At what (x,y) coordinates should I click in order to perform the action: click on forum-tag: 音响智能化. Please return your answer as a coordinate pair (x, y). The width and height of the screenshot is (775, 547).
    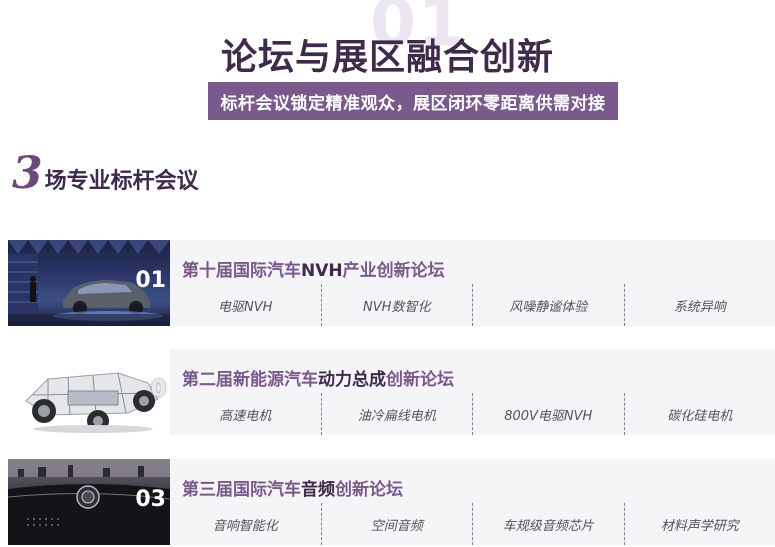
    Looking at the image, I should click on (246, 524).